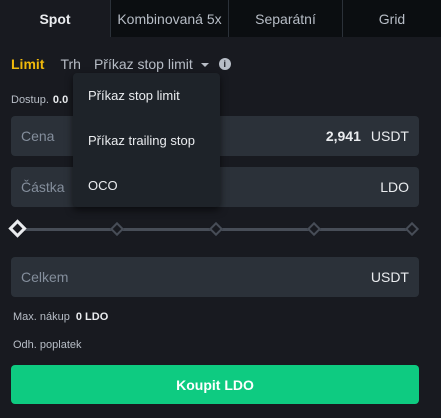  I want to click on menu-item-trailing-stop: Příkaz trailing stop, so click(141, 140).